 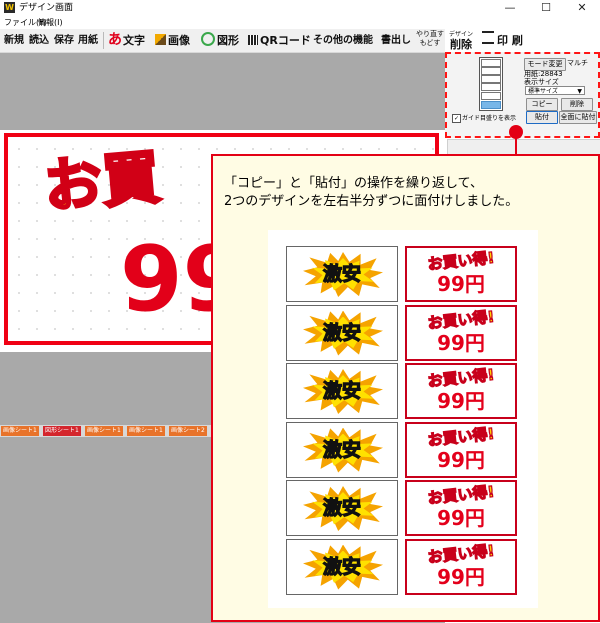 What do you see at coordinates (46, 8) in the screenshot?
I see `window-title: デザイン画面` at bounding box center [46, 8].